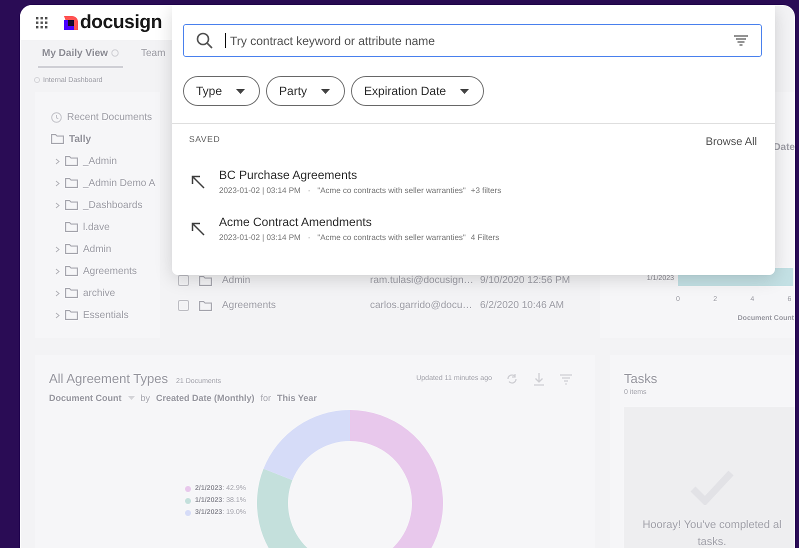 The image size is (799, 548). I want to click on download-icon, so click(539, 379).